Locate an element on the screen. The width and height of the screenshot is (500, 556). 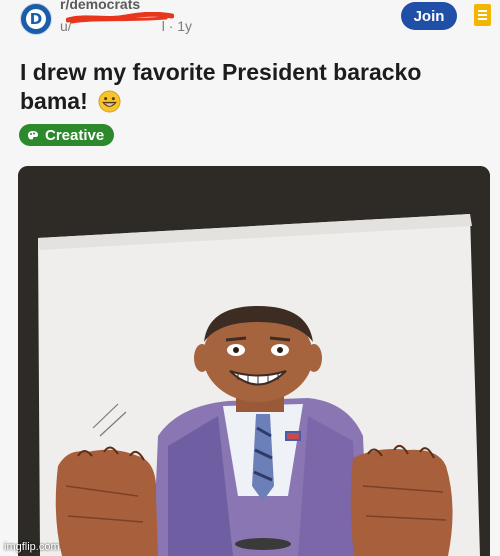
menu-icon is located at coordinates (482, 15).